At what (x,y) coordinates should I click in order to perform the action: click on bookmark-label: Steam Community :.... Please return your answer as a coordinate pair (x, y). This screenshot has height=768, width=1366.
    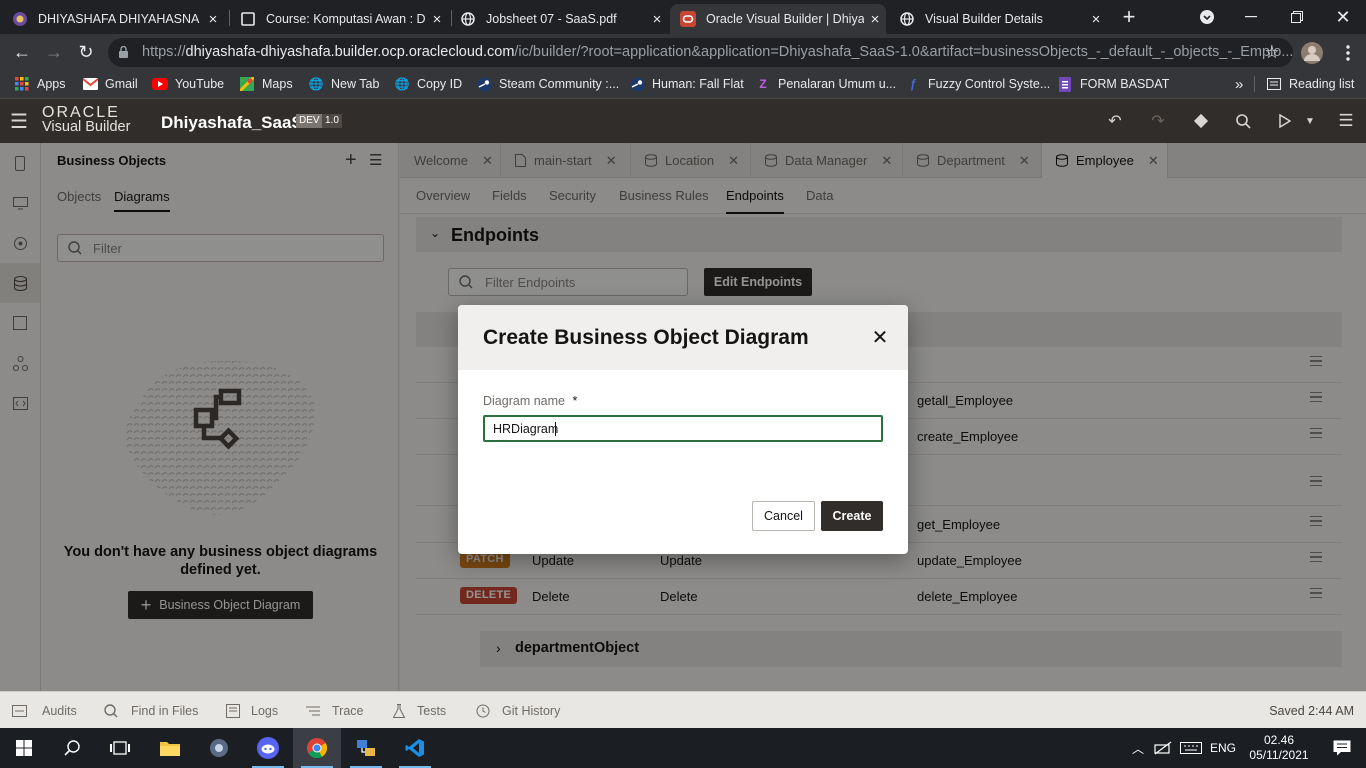
    Looking at the image, I should click on (559, 84).